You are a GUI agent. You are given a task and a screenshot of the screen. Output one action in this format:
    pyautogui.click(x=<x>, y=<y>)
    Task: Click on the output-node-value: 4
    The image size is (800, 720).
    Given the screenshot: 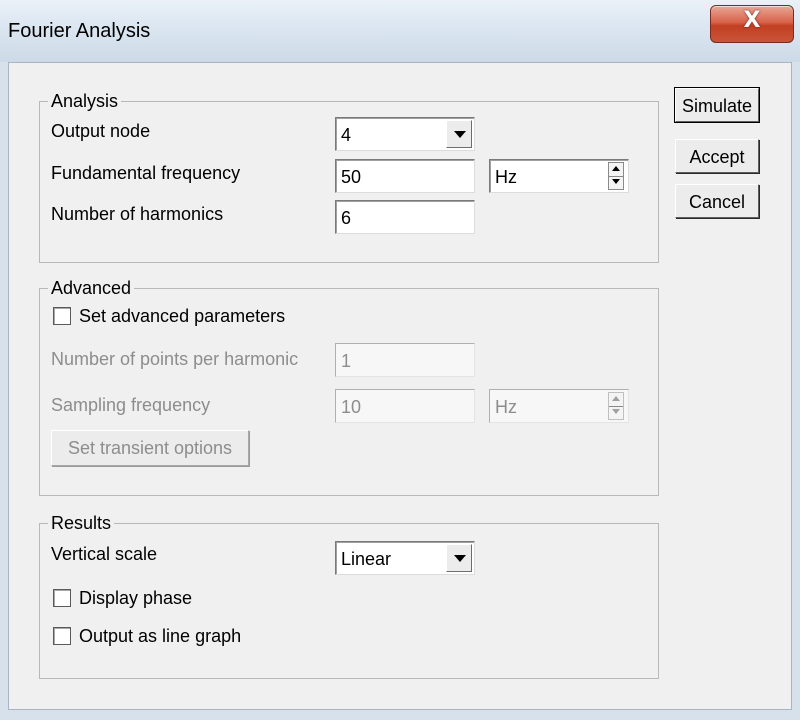 What is the action you would take?
    pyautogui.click(x=346, y=135)
    